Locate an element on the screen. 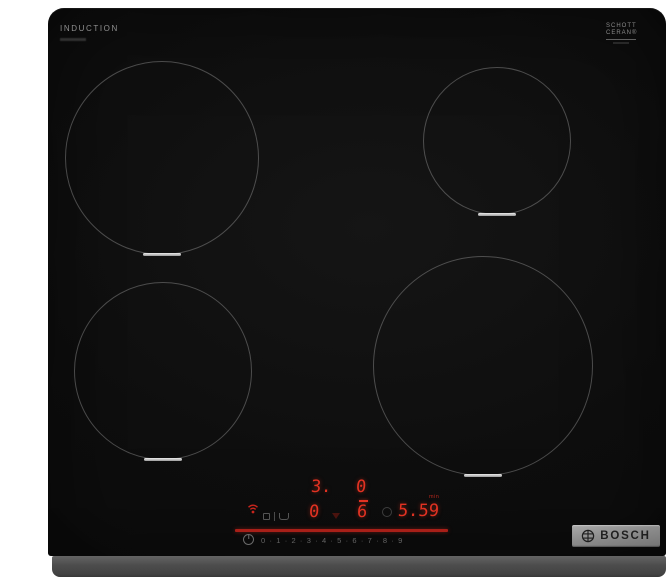  divider is located at coordinates (274, 516).